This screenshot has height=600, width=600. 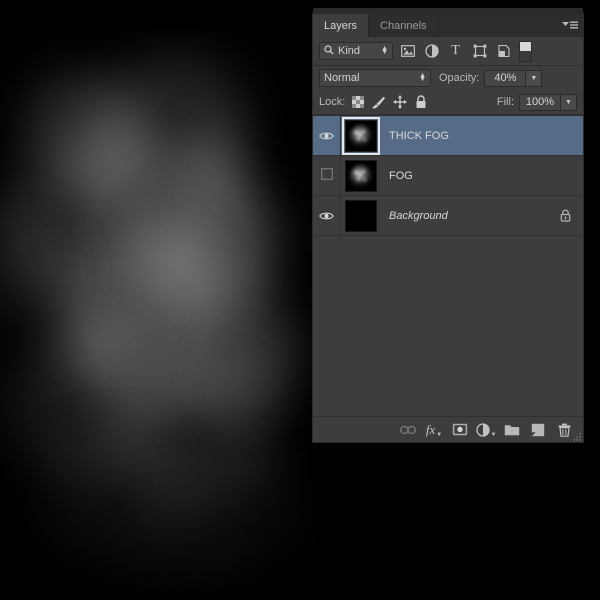 I want to click on layer-locked-icon, so click(x=565, y=215).